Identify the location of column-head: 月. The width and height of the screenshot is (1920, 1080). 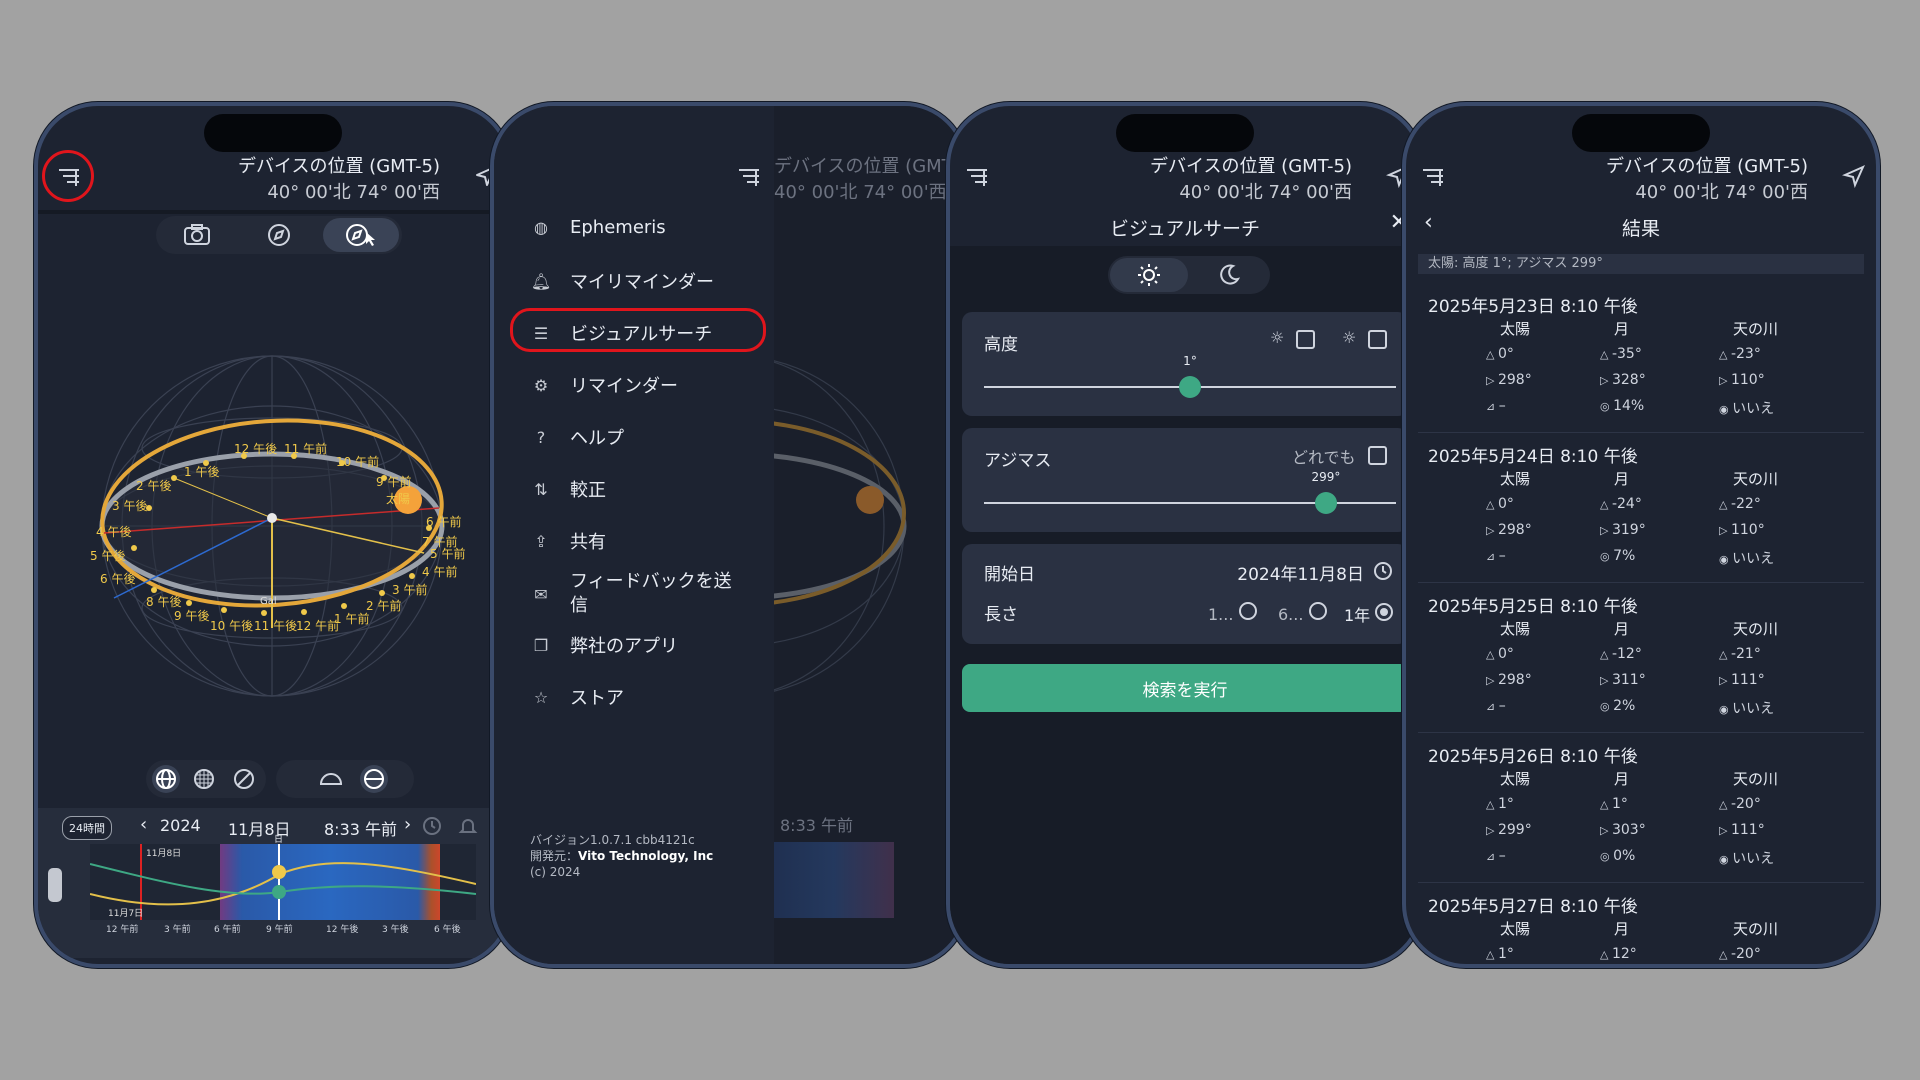
(1622, 929).